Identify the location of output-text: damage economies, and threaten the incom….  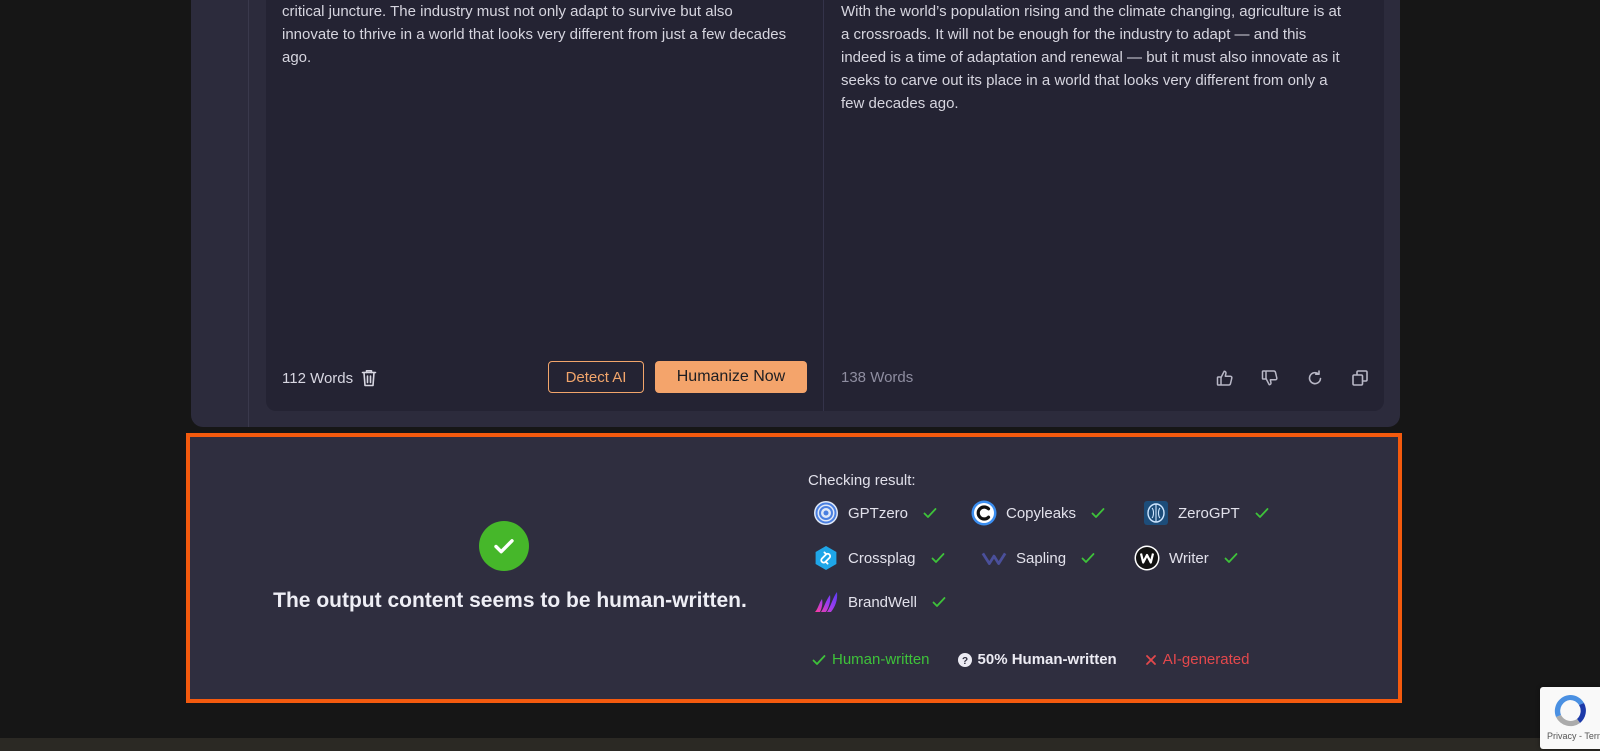
(1096, 57).